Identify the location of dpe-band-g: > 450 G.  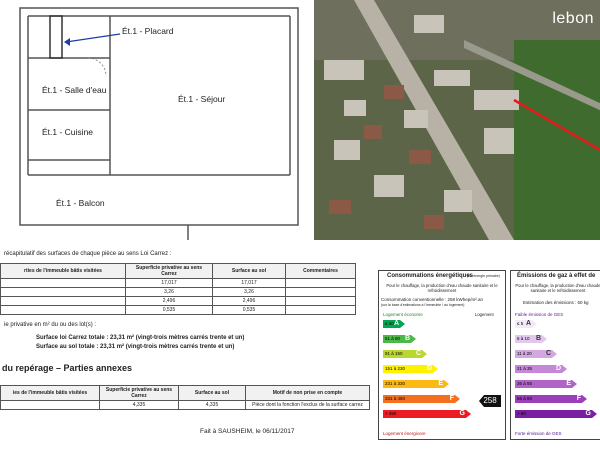
(427, 414).